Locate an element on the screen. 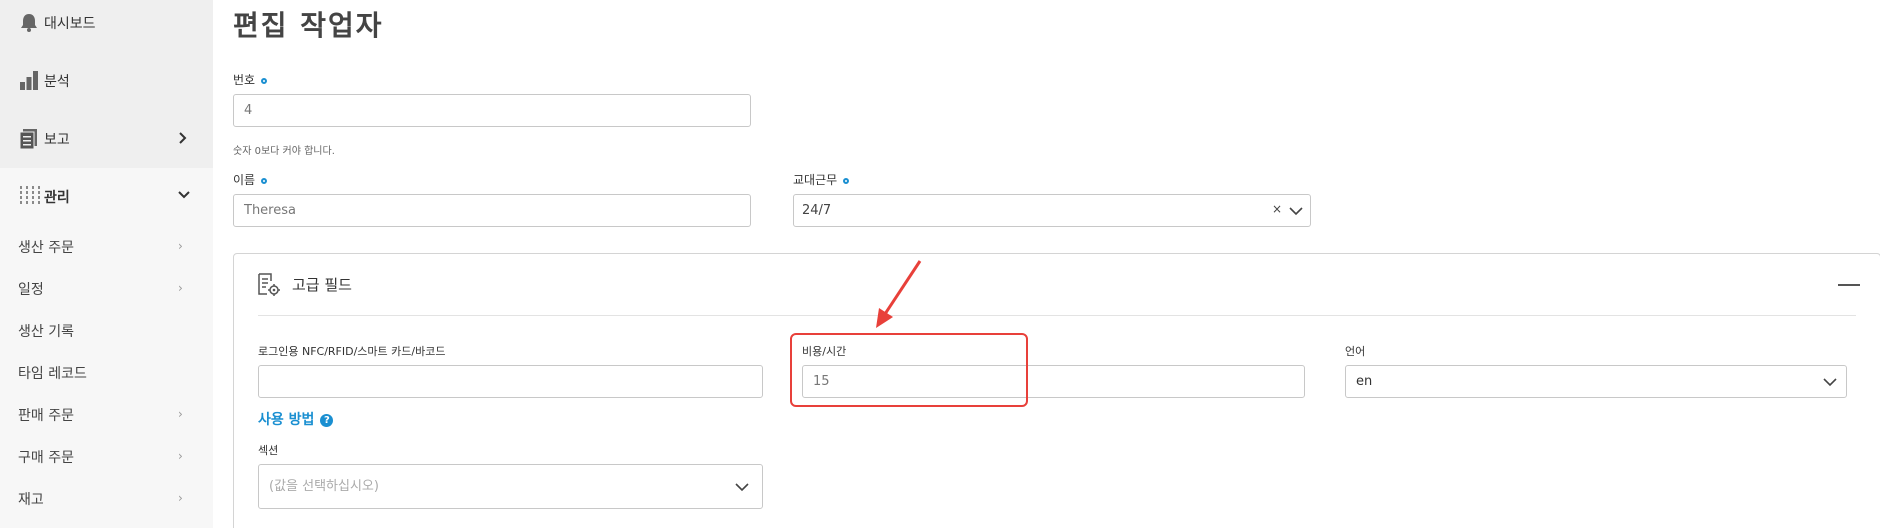 Image resolution: width=1880 pixels, height=528 pixels. section-label: 섹션 is located at coordinates (268, 450).